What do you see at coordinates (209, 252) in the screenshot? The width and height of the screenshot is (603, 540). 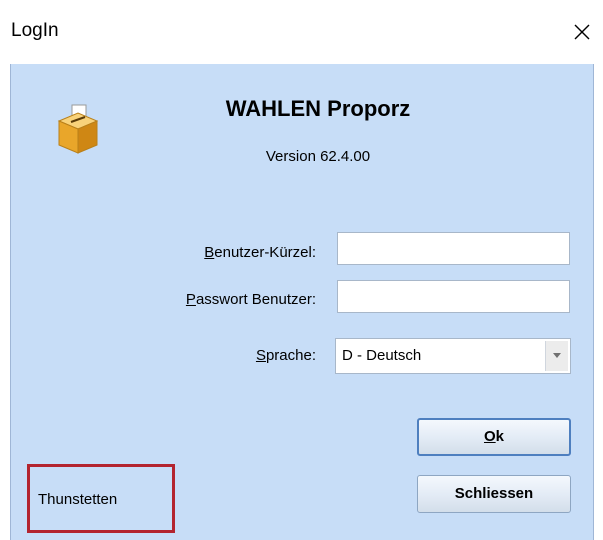 I see `user-label-accel: B` at bounding box center [209, 252].